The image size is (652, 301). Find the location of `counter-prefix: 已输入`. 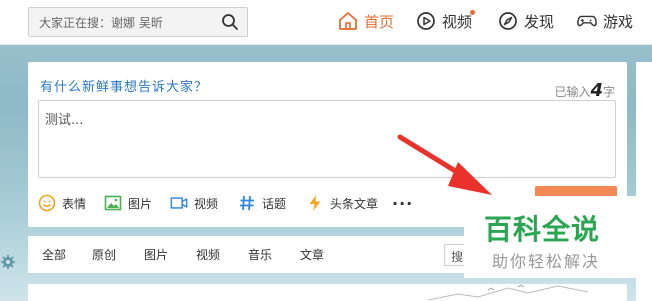

counter-prefix: 已输入 is located at coordinates (572, 92).